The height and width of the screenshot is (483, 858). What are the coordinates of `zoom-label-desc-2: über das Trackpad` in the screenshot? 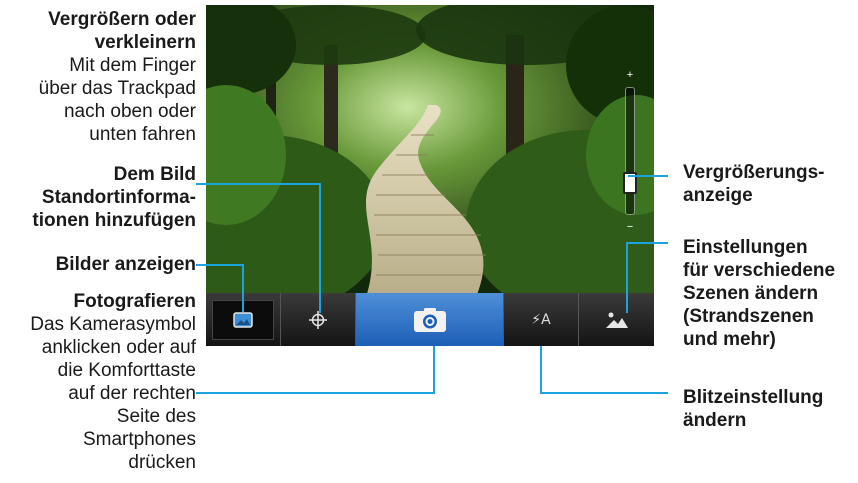 It's located at (117, 88).